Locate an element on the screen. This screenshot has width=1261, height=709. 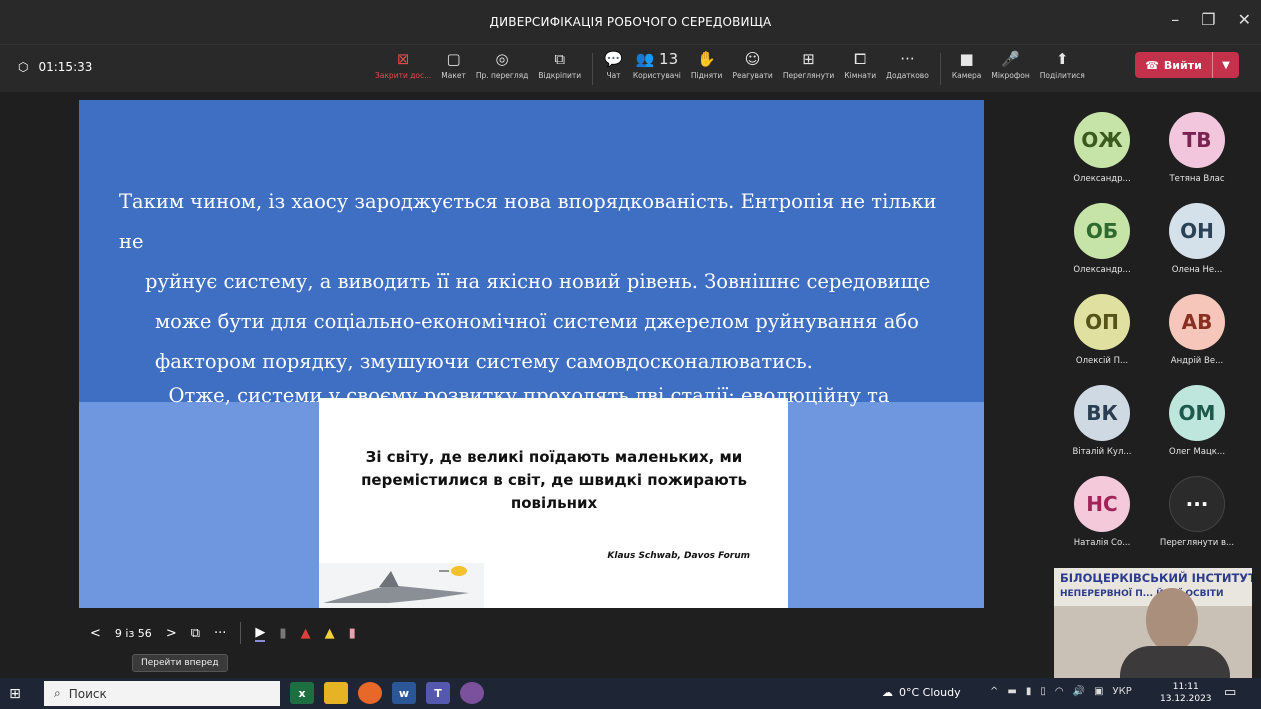
close-share-icon: ⊠ is located at coordinates (403, 59).